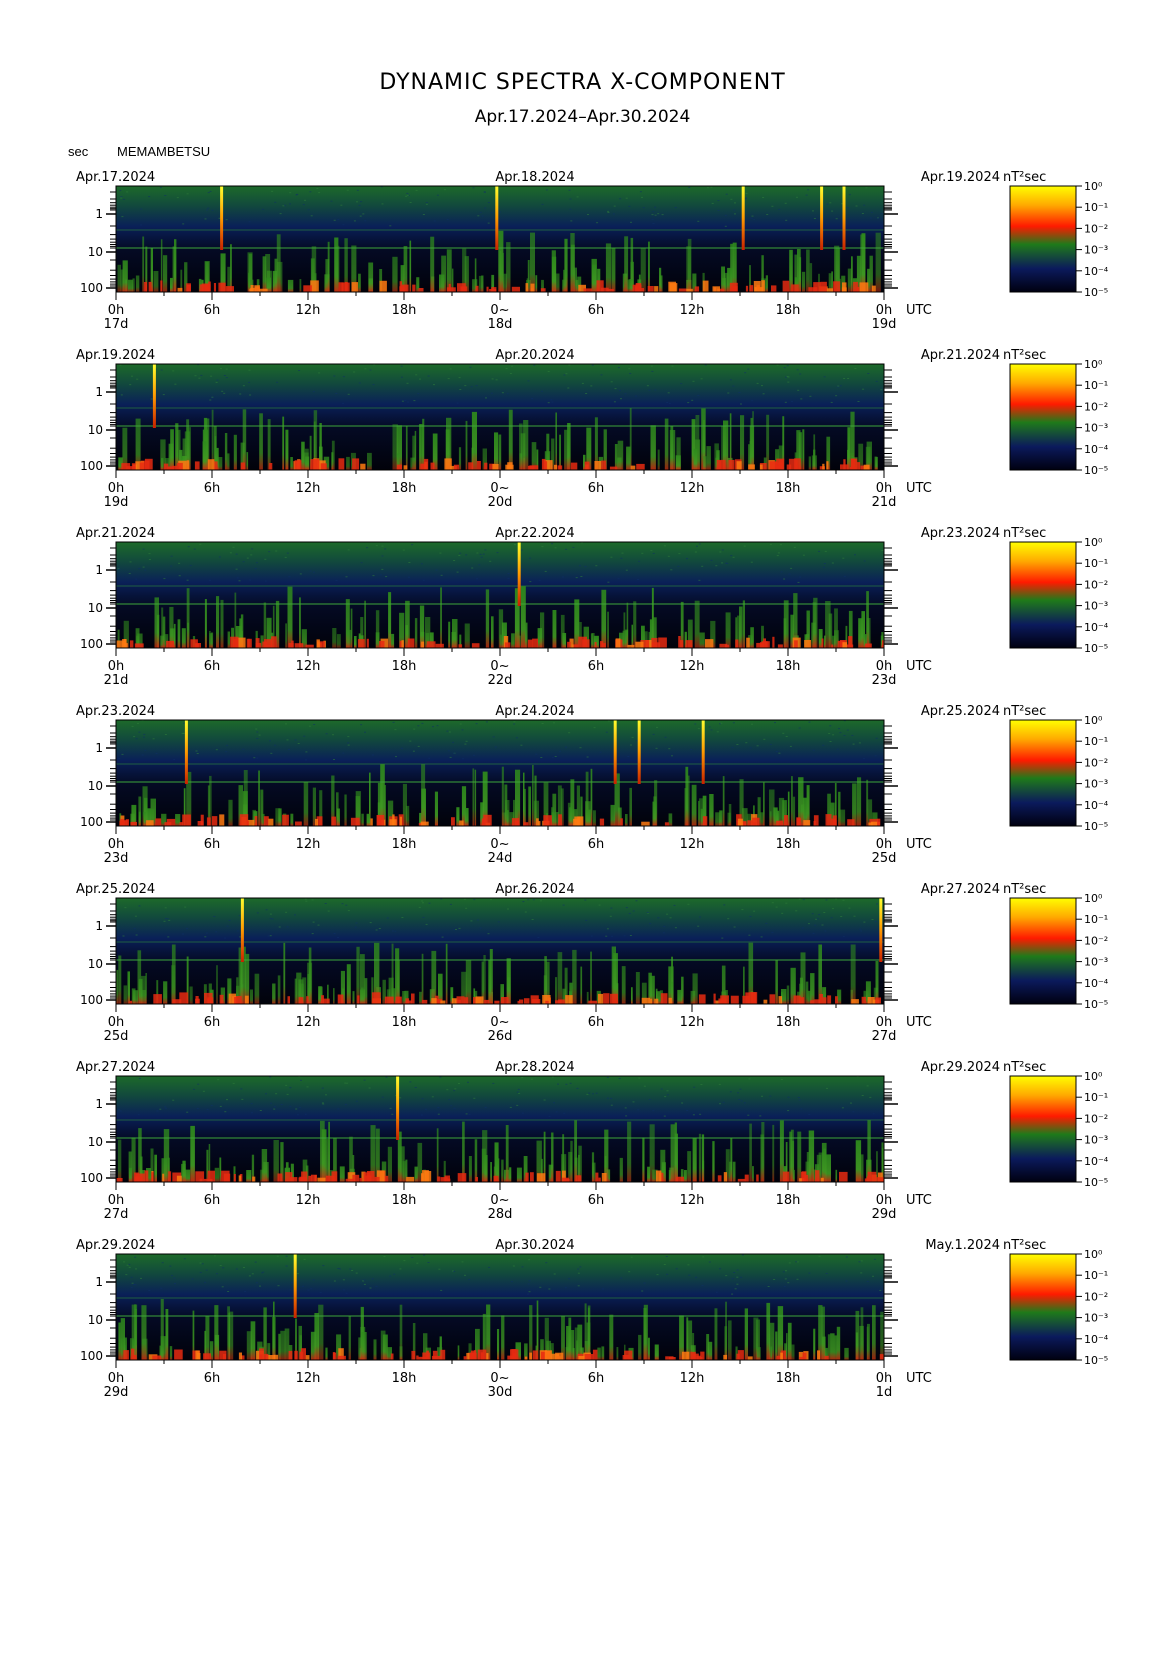 Image resolution: width=1165 pixels, height=1679 pixels. I want to click on panel-date-left: Apr.17.2024, so click(115, 177).